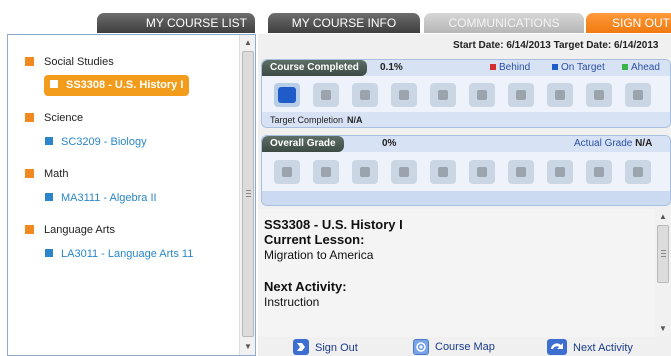 This screenshot has height=356, width=671. Describe the element at coordinates (641, 67) in the screenshot. I see `legend-ahead: Ahead` at that location.